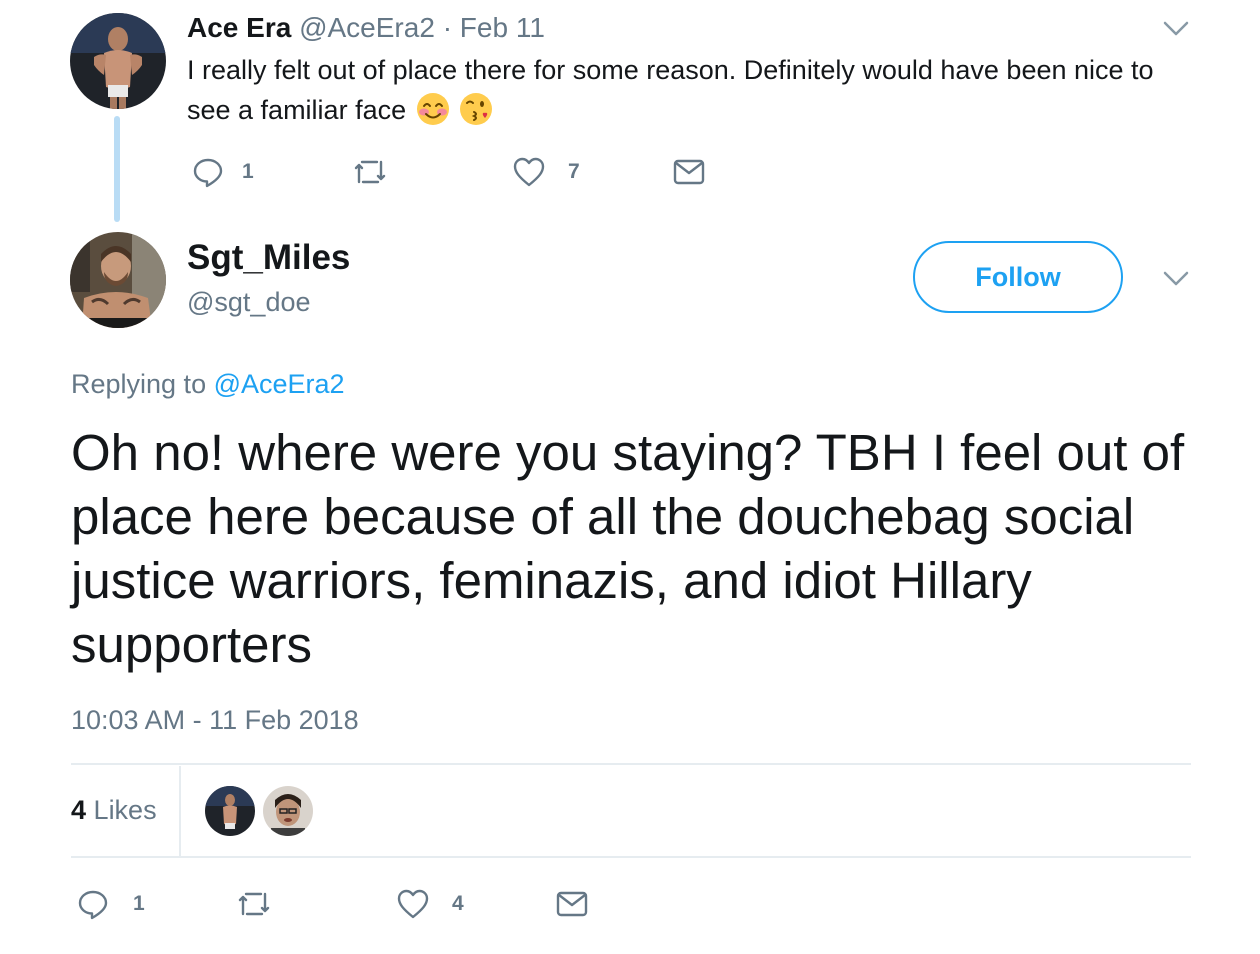 The height and width of the screenshot is (954, 1260). What do you see at coordinates (432, 109) in the screenshot?
I see `smiling-face-with-smiling-eyes-emoji` at bounding box center [432, 109].